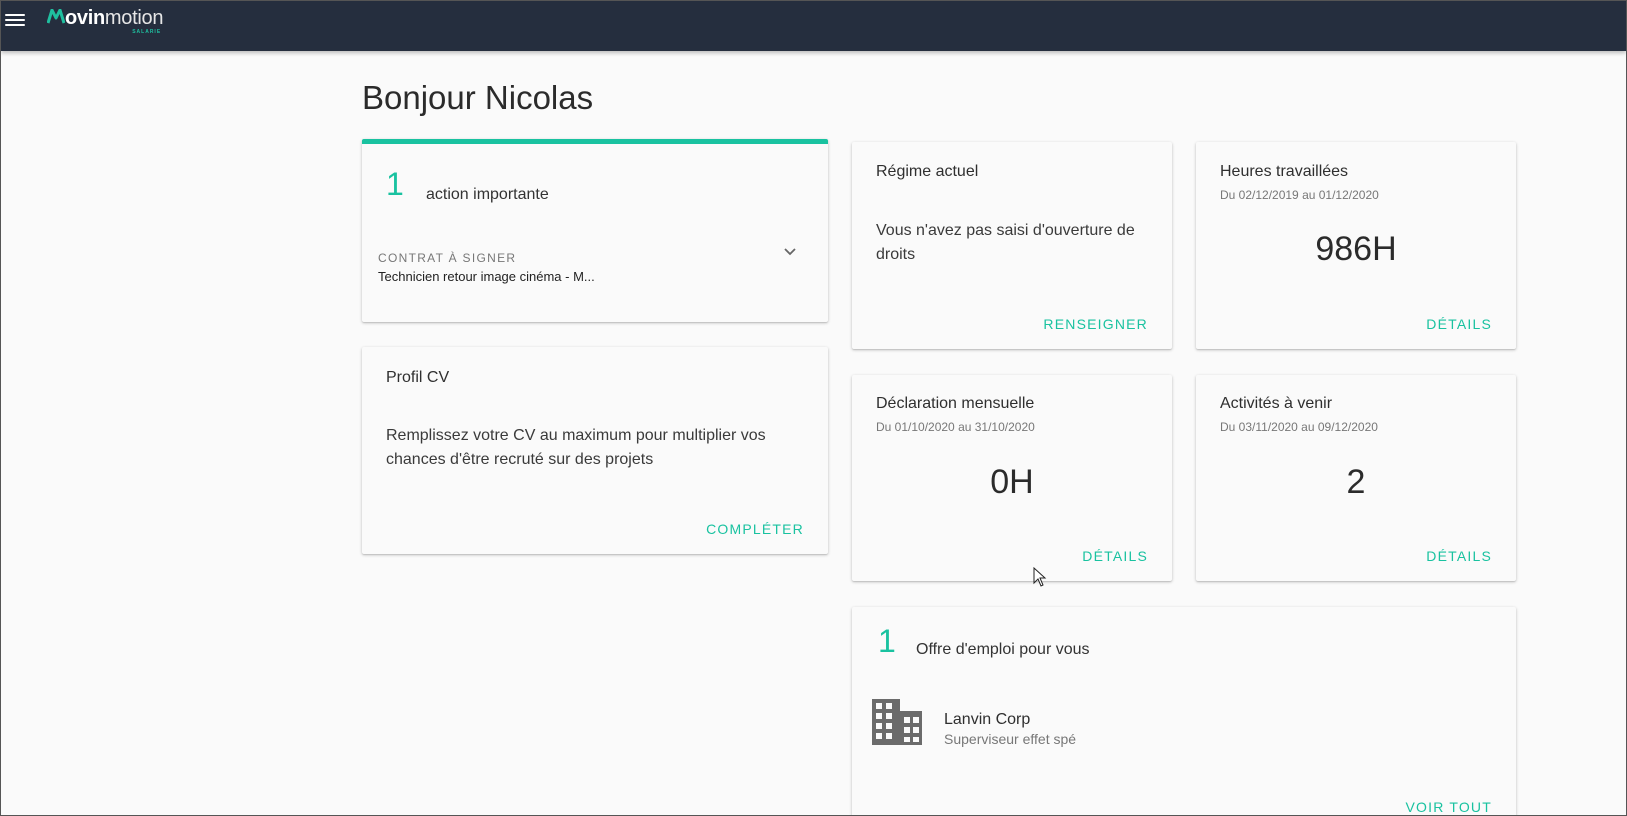 Image resolution: width=1627 pixels, height=816 pixels. Describe the element at coordinates (1459, 324) in the screenshot. I see `hours-details-button: DÉTAILS` at that location.